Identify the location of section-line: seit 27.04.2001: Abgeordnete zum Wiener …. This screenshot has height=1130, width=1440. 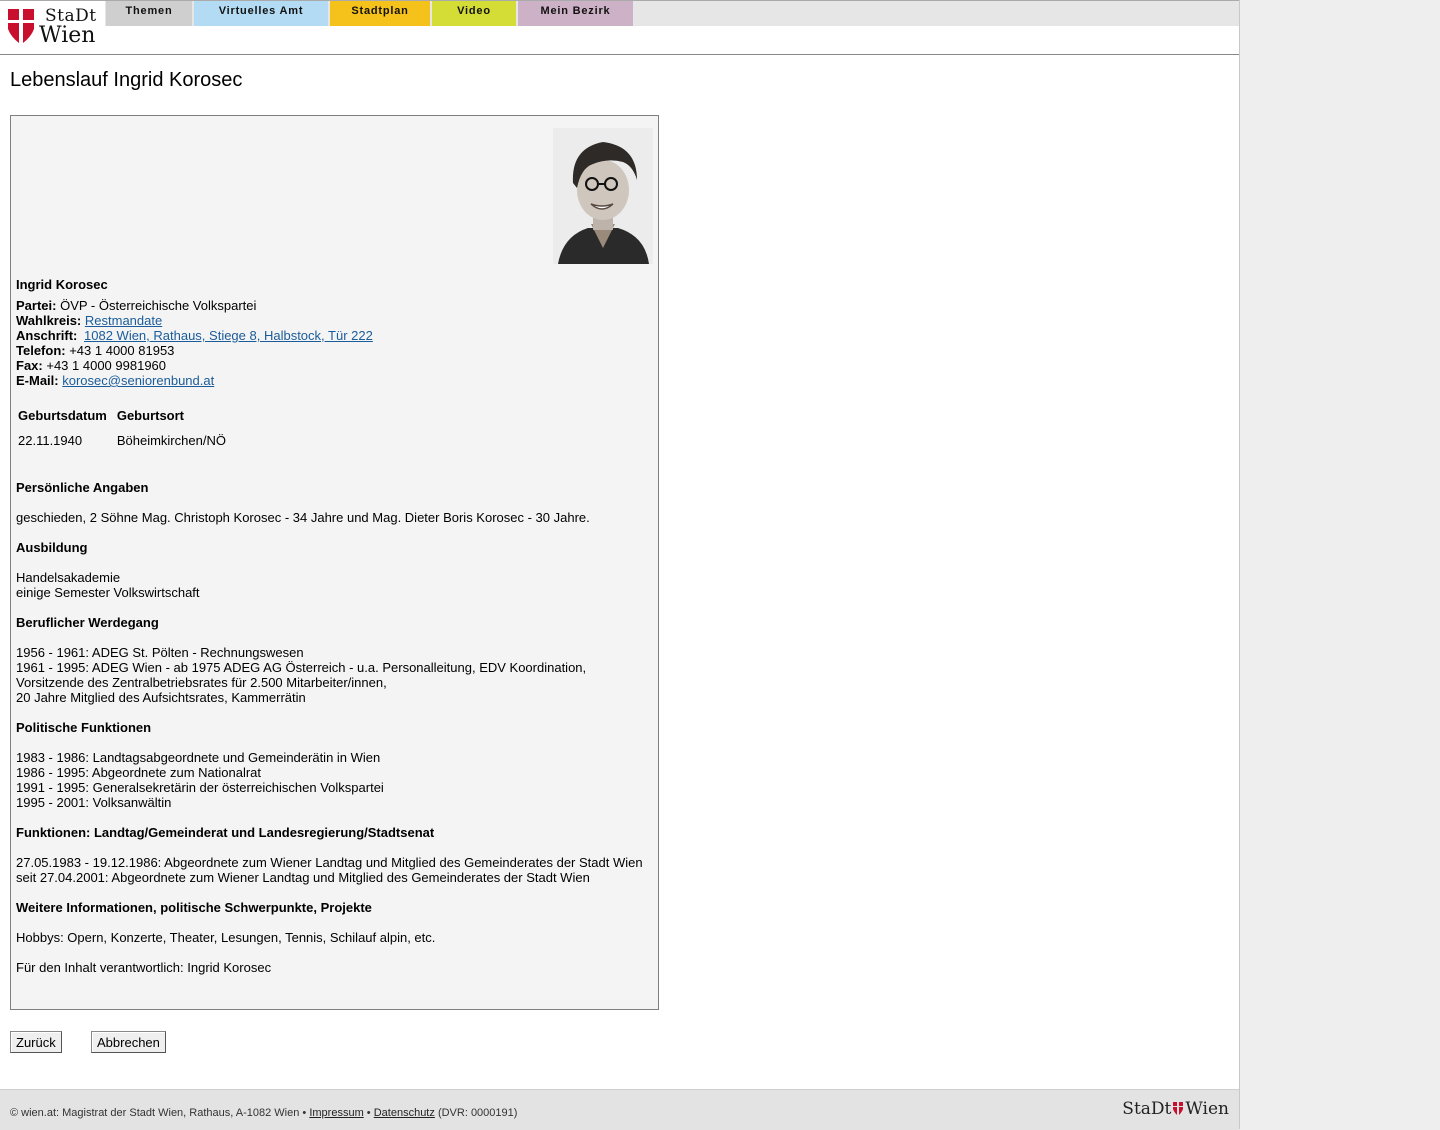
(303, 877).